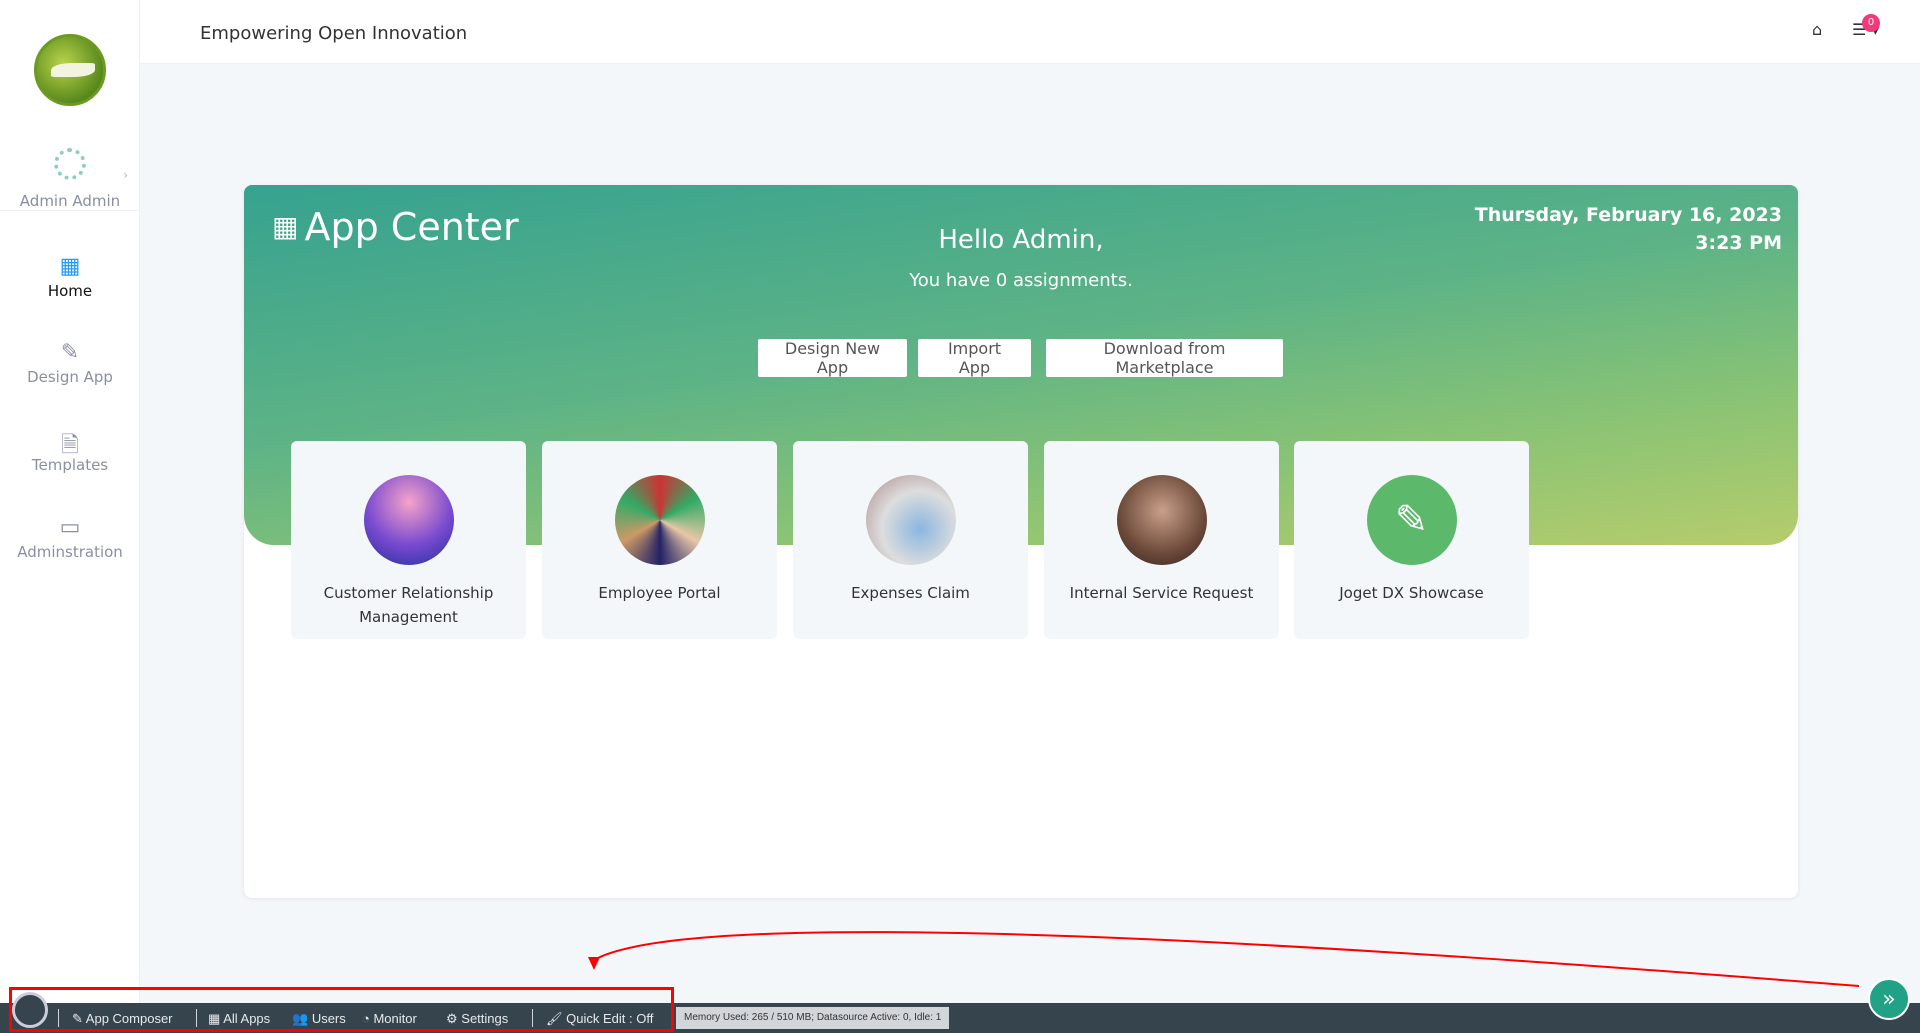 The height and width of the screenshot is (1033, 1920). I want to click on monitor-link: ◔ Monitor, so click(389, 1018).